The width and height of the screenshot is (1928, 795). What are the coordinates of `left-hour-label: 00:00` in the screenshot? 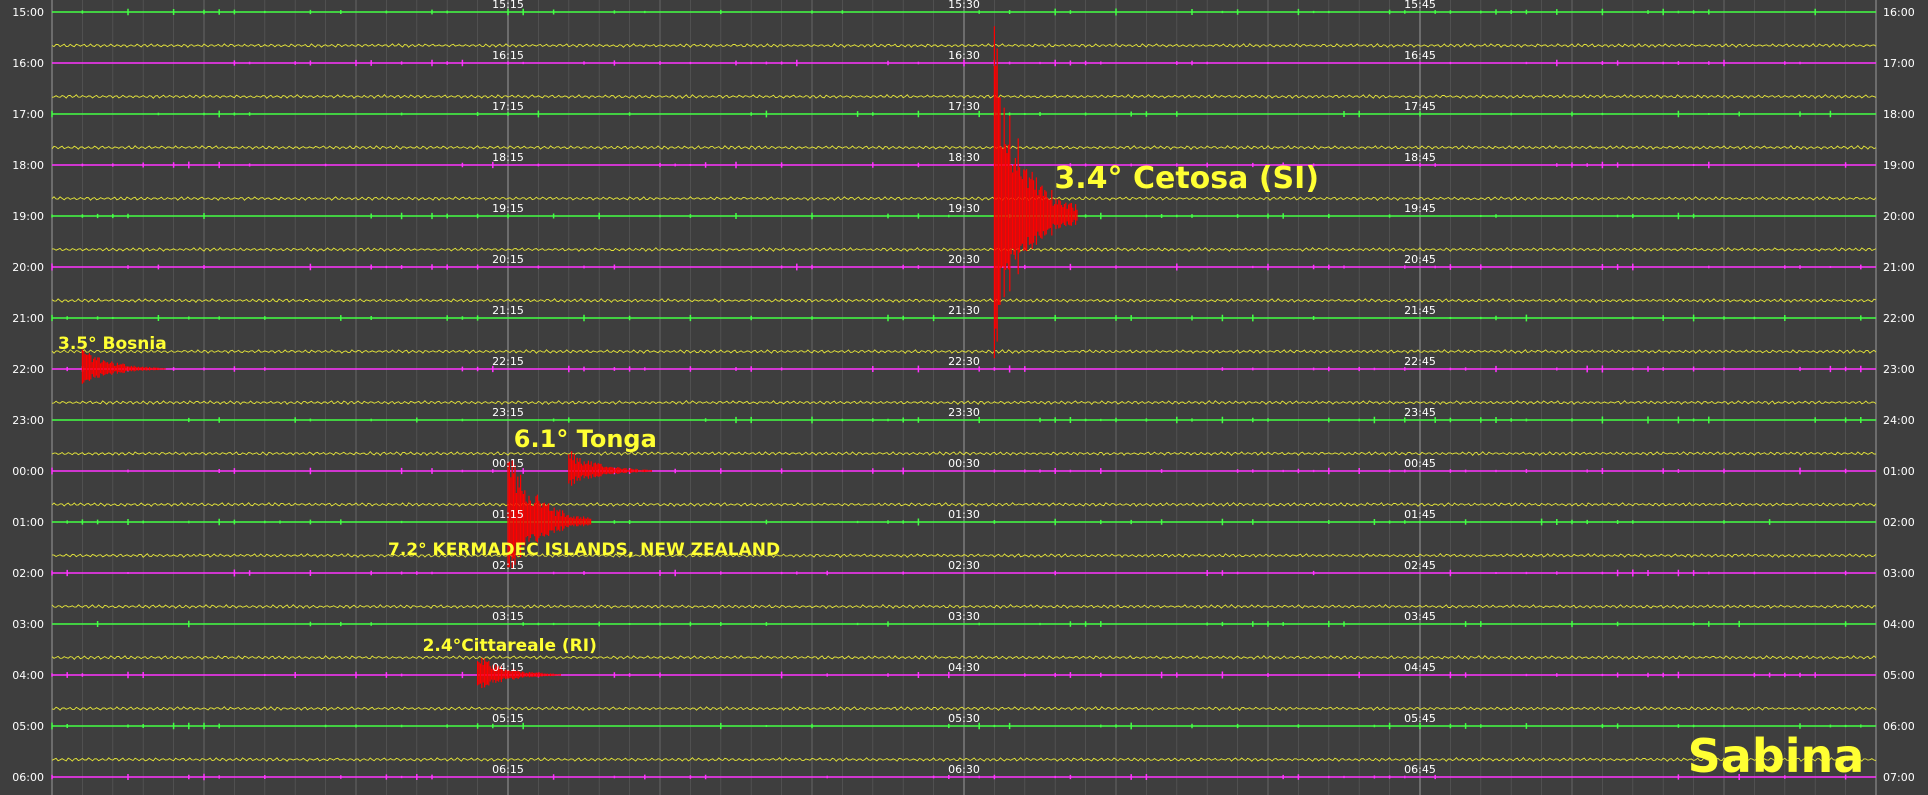 It's located at (28, 471).